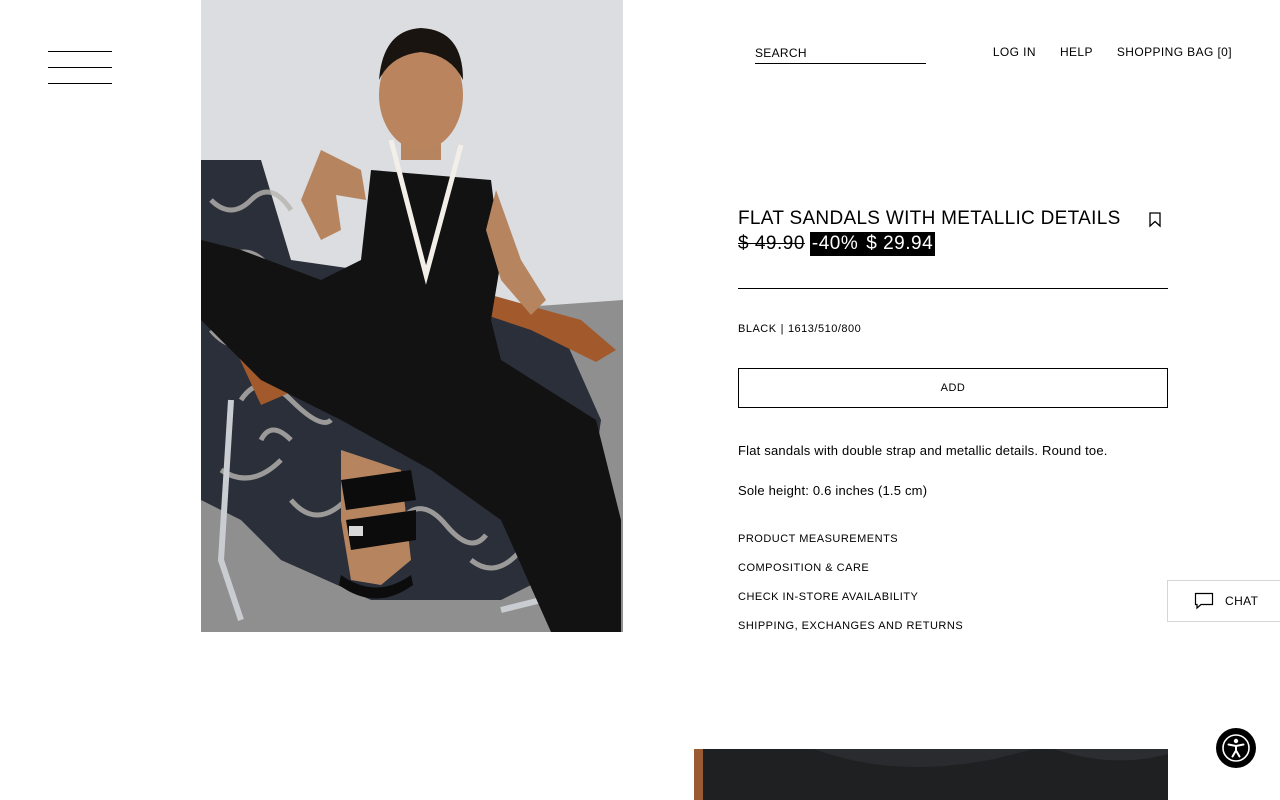 The image size is (1280, 800). What do you see at coordinates (1076, 52) in the screenshot?
I see `help-link: HELP` at bounding box center [1076, 52].